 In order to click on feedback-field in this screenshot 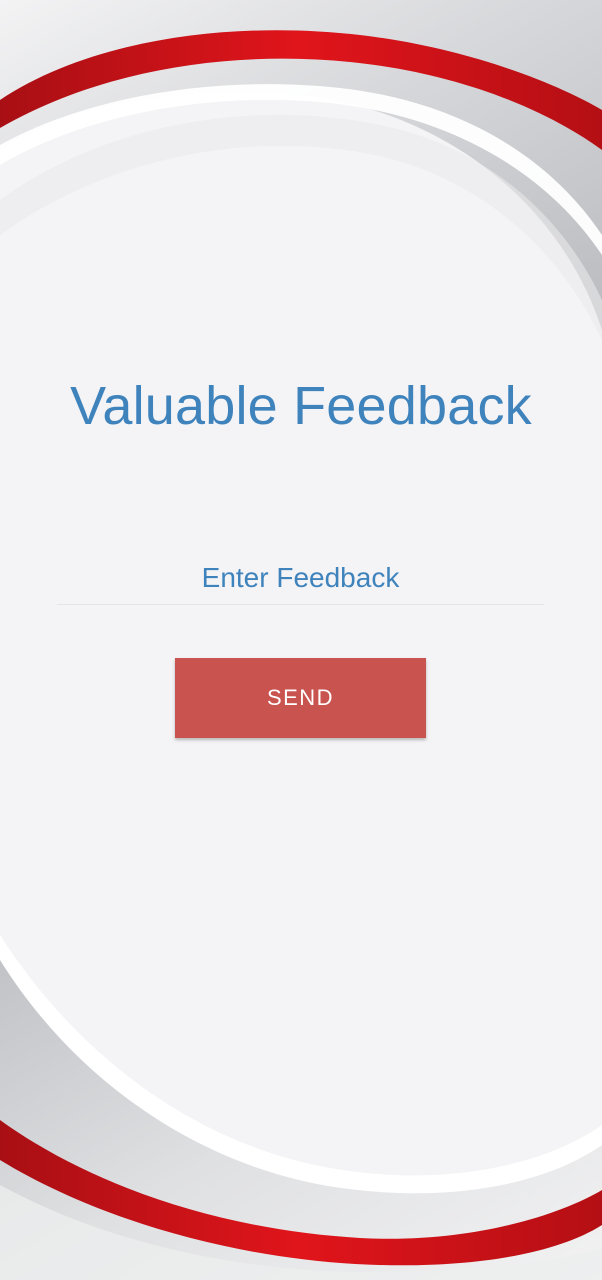, I will do `click(300, 578)`.